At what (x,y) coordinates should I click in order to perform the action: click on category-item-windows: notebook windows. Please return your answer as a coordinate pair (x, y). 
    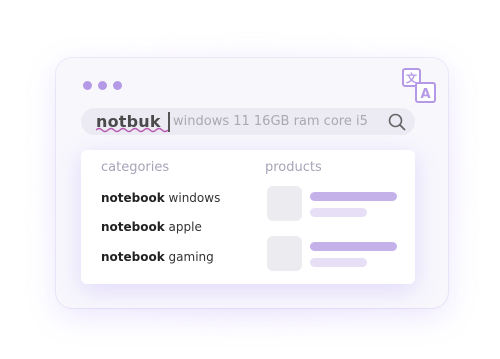
    Looking at the image, I should click on (160, 198).